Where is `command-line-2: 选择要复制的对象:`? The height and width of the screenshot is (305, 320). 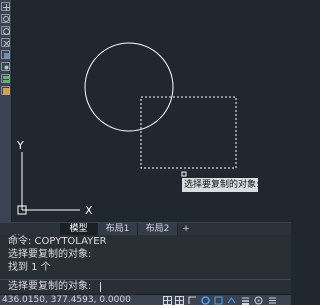 command-line-2: 选择要复制的对象: is located at coordinates (50, 254).